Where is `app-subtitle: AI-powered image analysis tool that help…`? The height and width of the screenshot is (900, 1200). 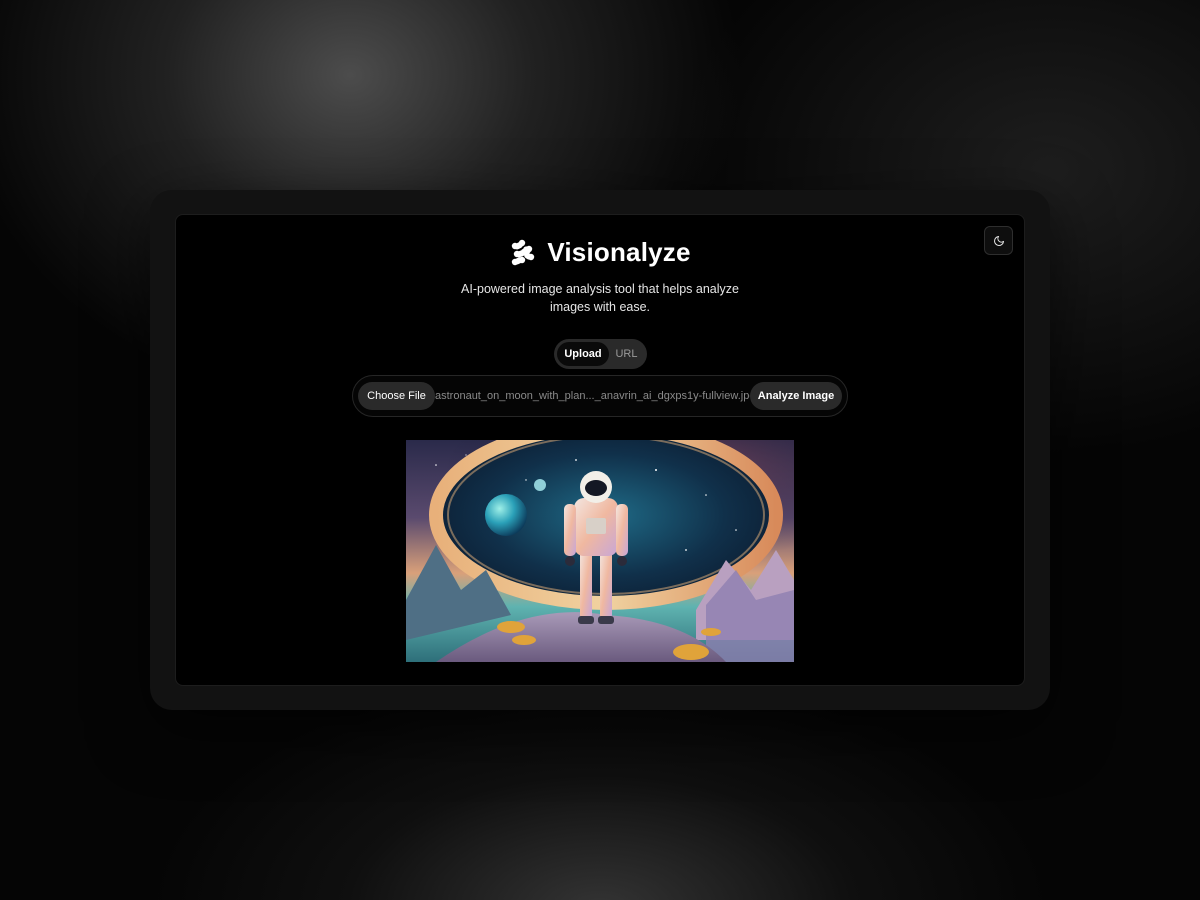 app-subtitle: AI-powered image analysis tool that help… is located at coordinates (600, 298).